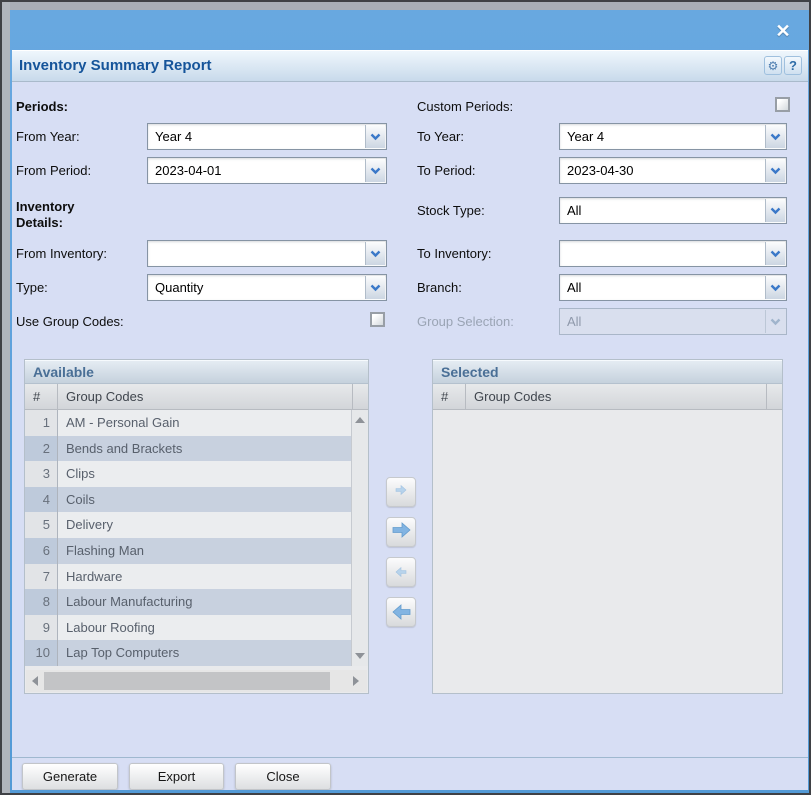  I want to click on stock-type-label: Stock Type:, so click(451, 210).